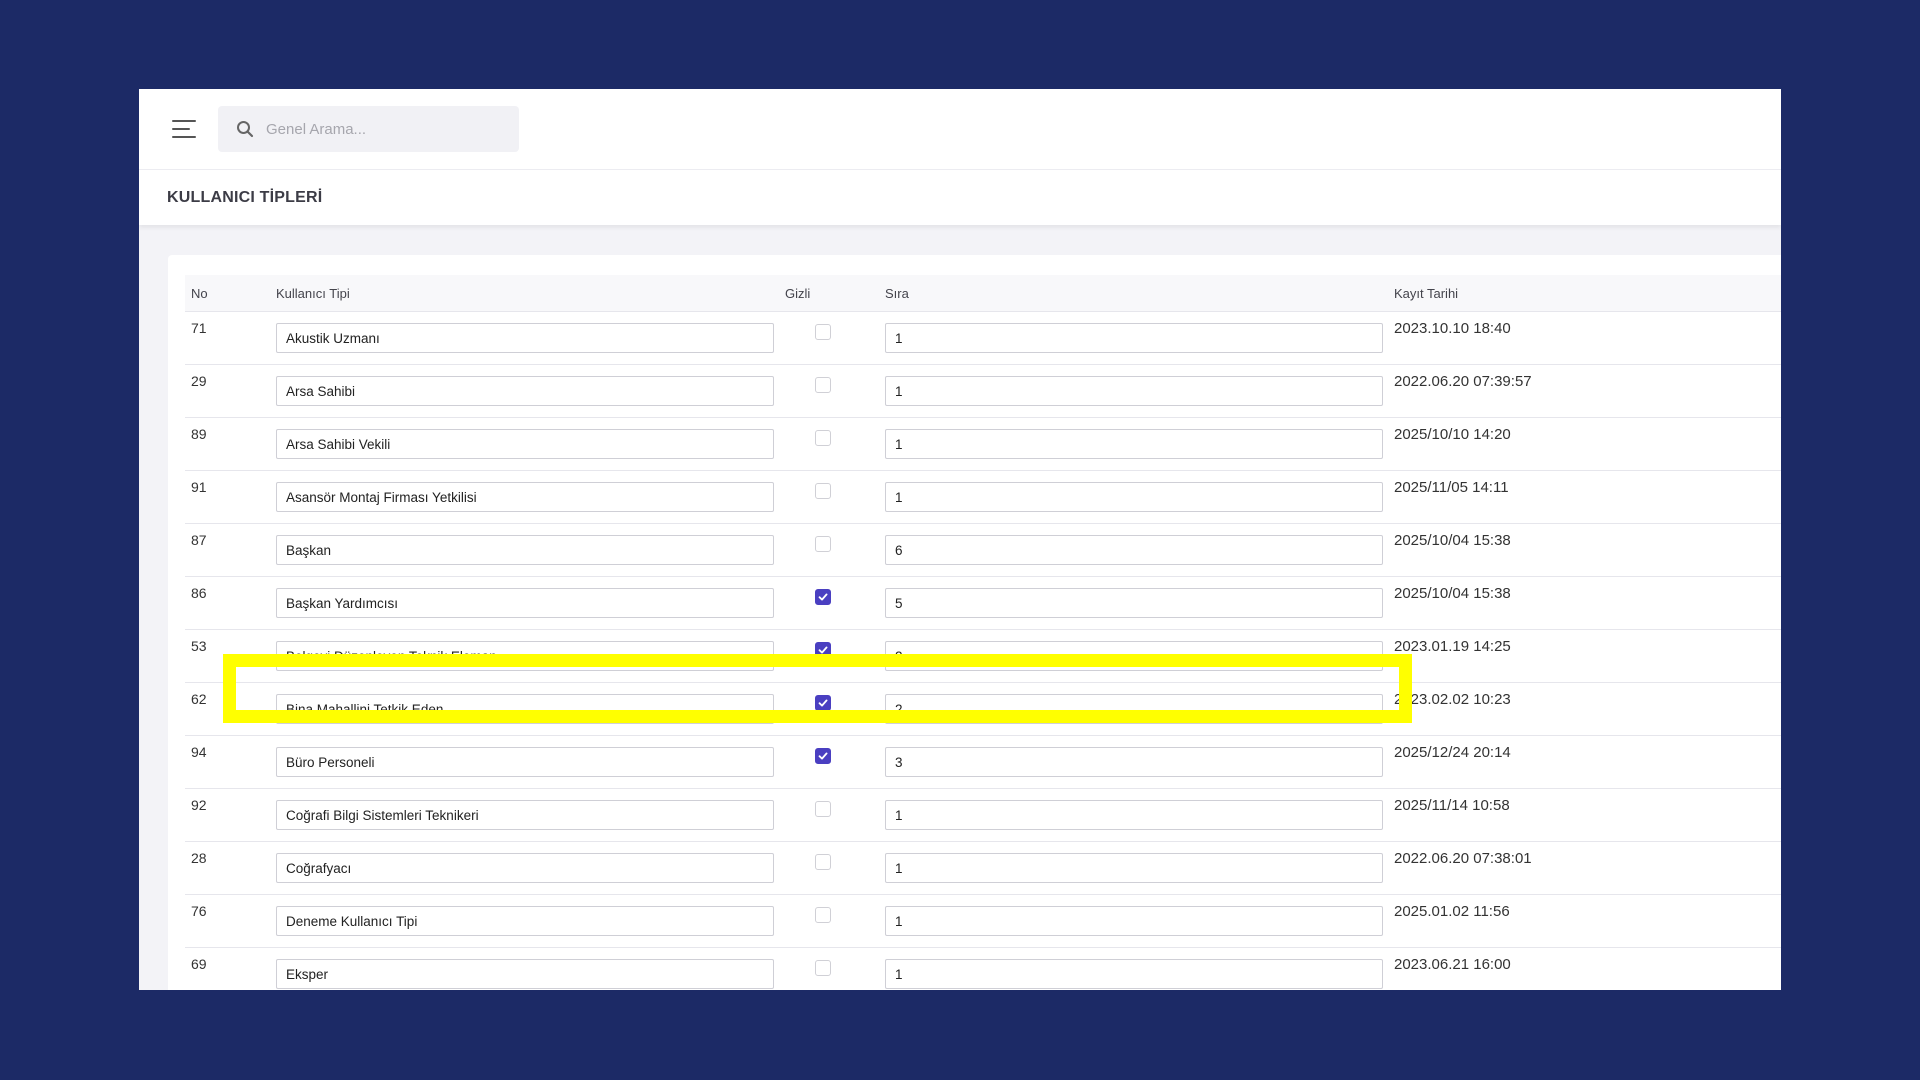  Describe the element at coordinates (1584, 656) in the screenshot. I see `row-date: 2023.01.19 14:25` at that location.